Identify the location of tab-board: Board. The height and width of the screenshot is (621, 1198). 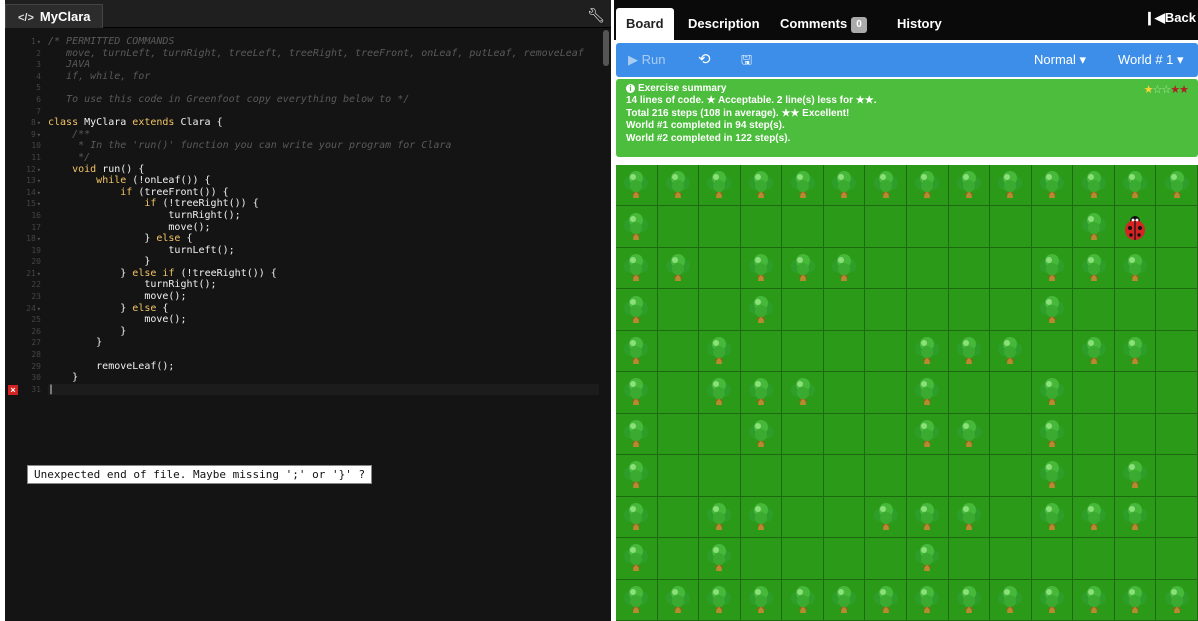
(645, 24).